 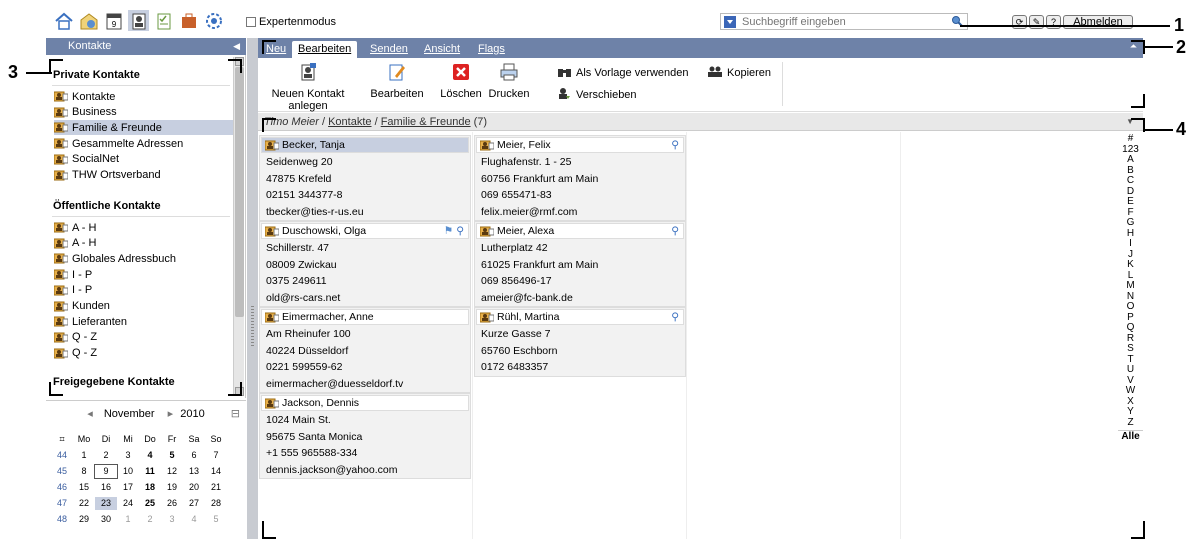 I want to click on folder-item: Familie & Freunde, so click(x=143, y=128).